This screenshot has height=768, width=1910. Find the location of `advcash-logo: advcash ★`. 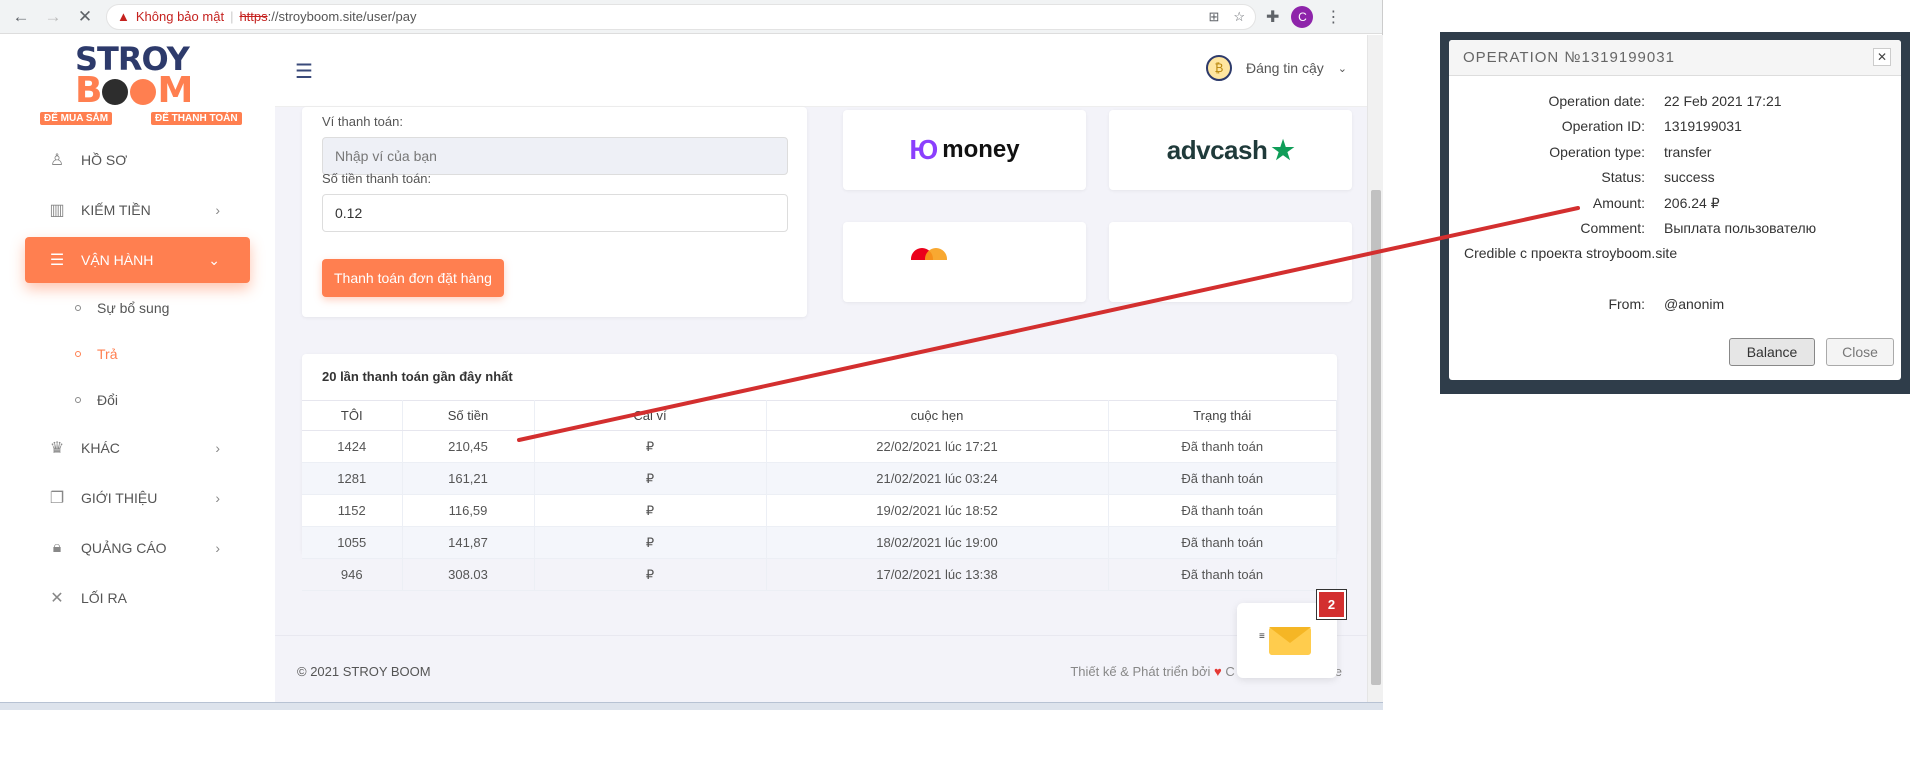

advcash-logo: advcash ★ is located at coordinates (1230, 149).